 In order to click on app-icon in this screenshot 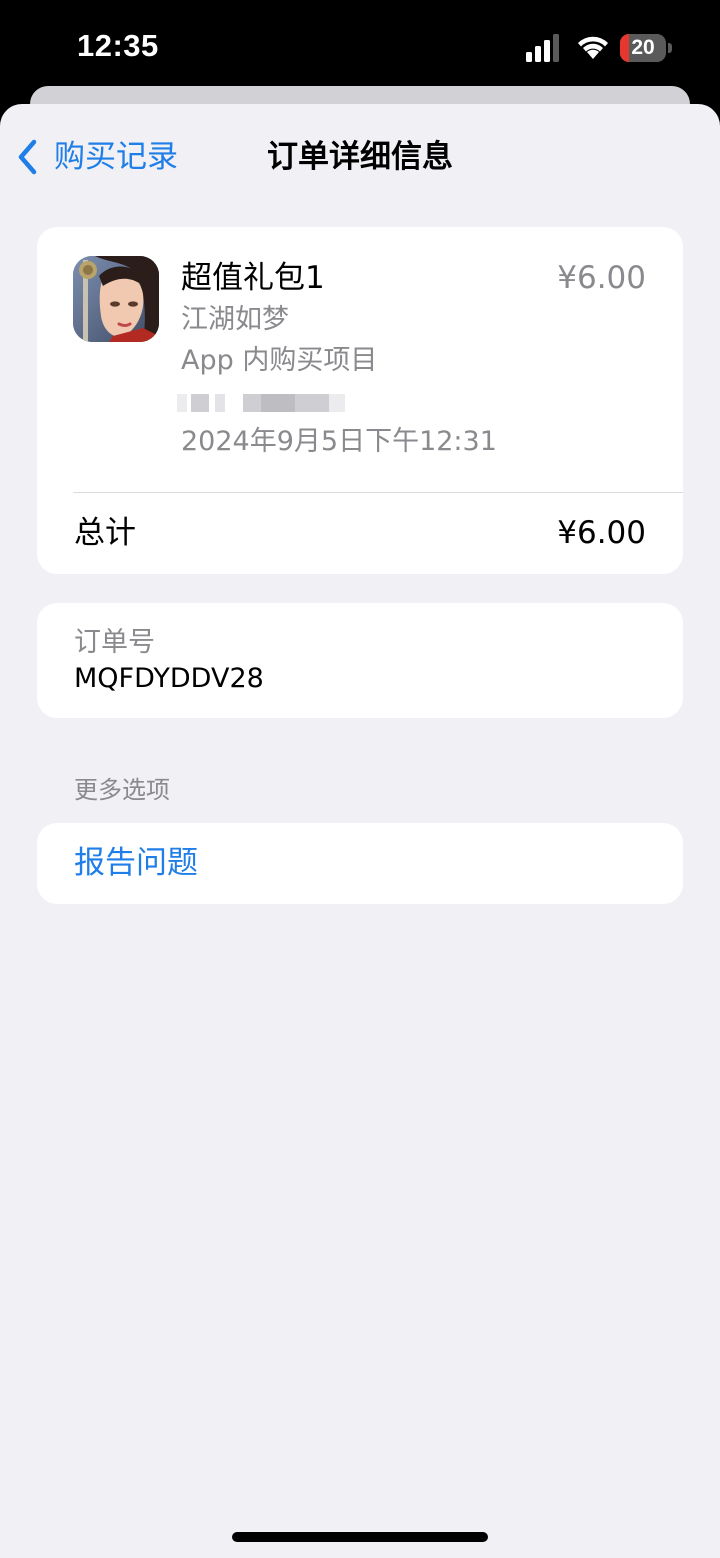, I will do `click(116, 299)`.